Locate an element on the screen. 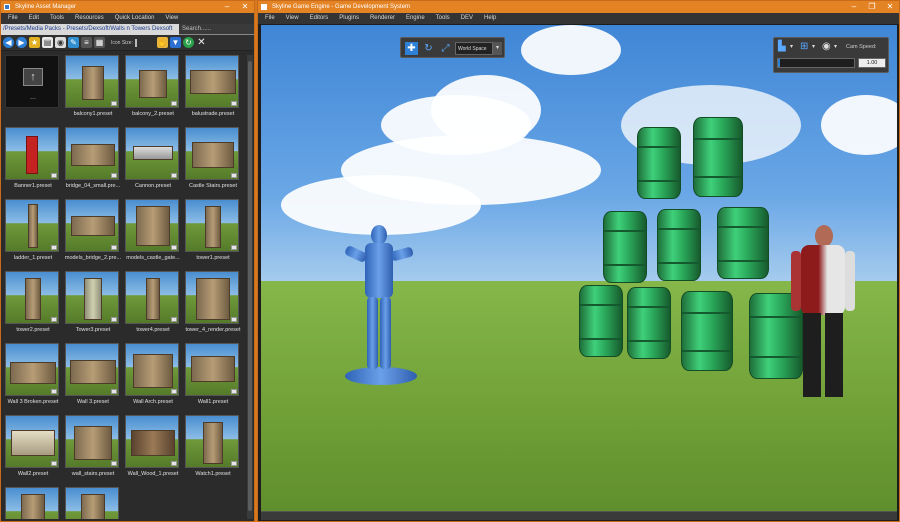  asset-label: Wall 3.preset is located at coordinates (93, 402).